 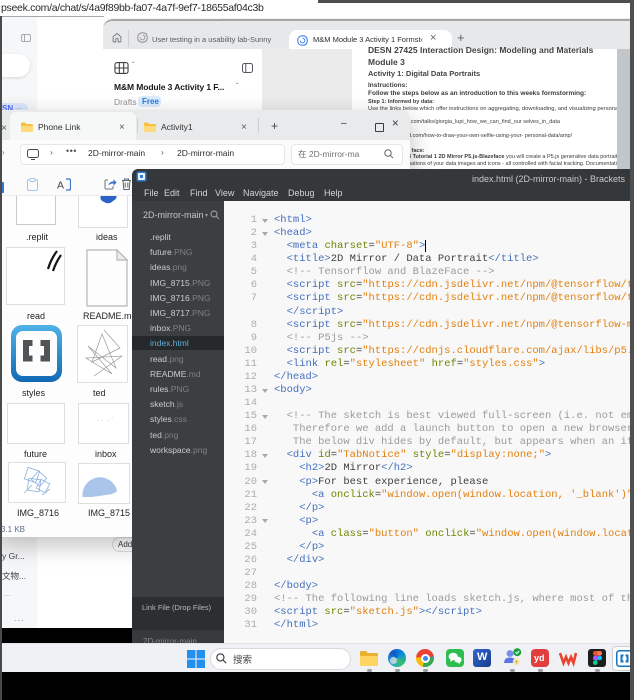 What do you see at coordinates (60, 186) in the screenshot?
I see `svg-text: A` at bounding box center [60, 186].